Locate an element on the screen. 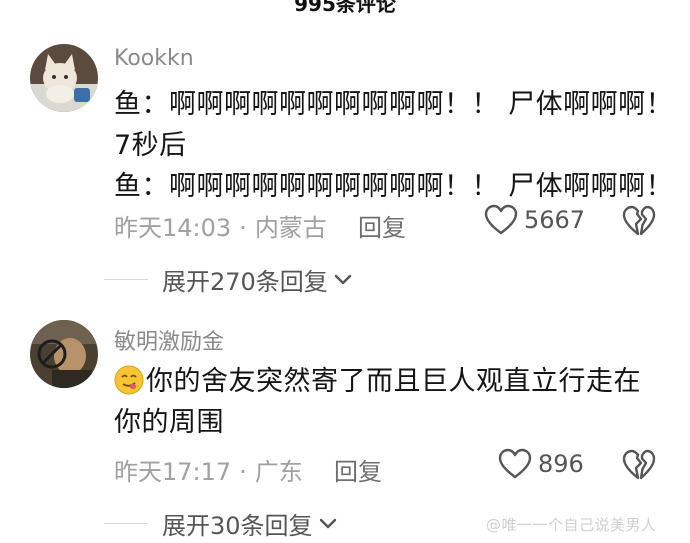 This screenshot has width=690, height=543. expand-replies-label: 展开30条回复 is located at coordinates (237, 526).